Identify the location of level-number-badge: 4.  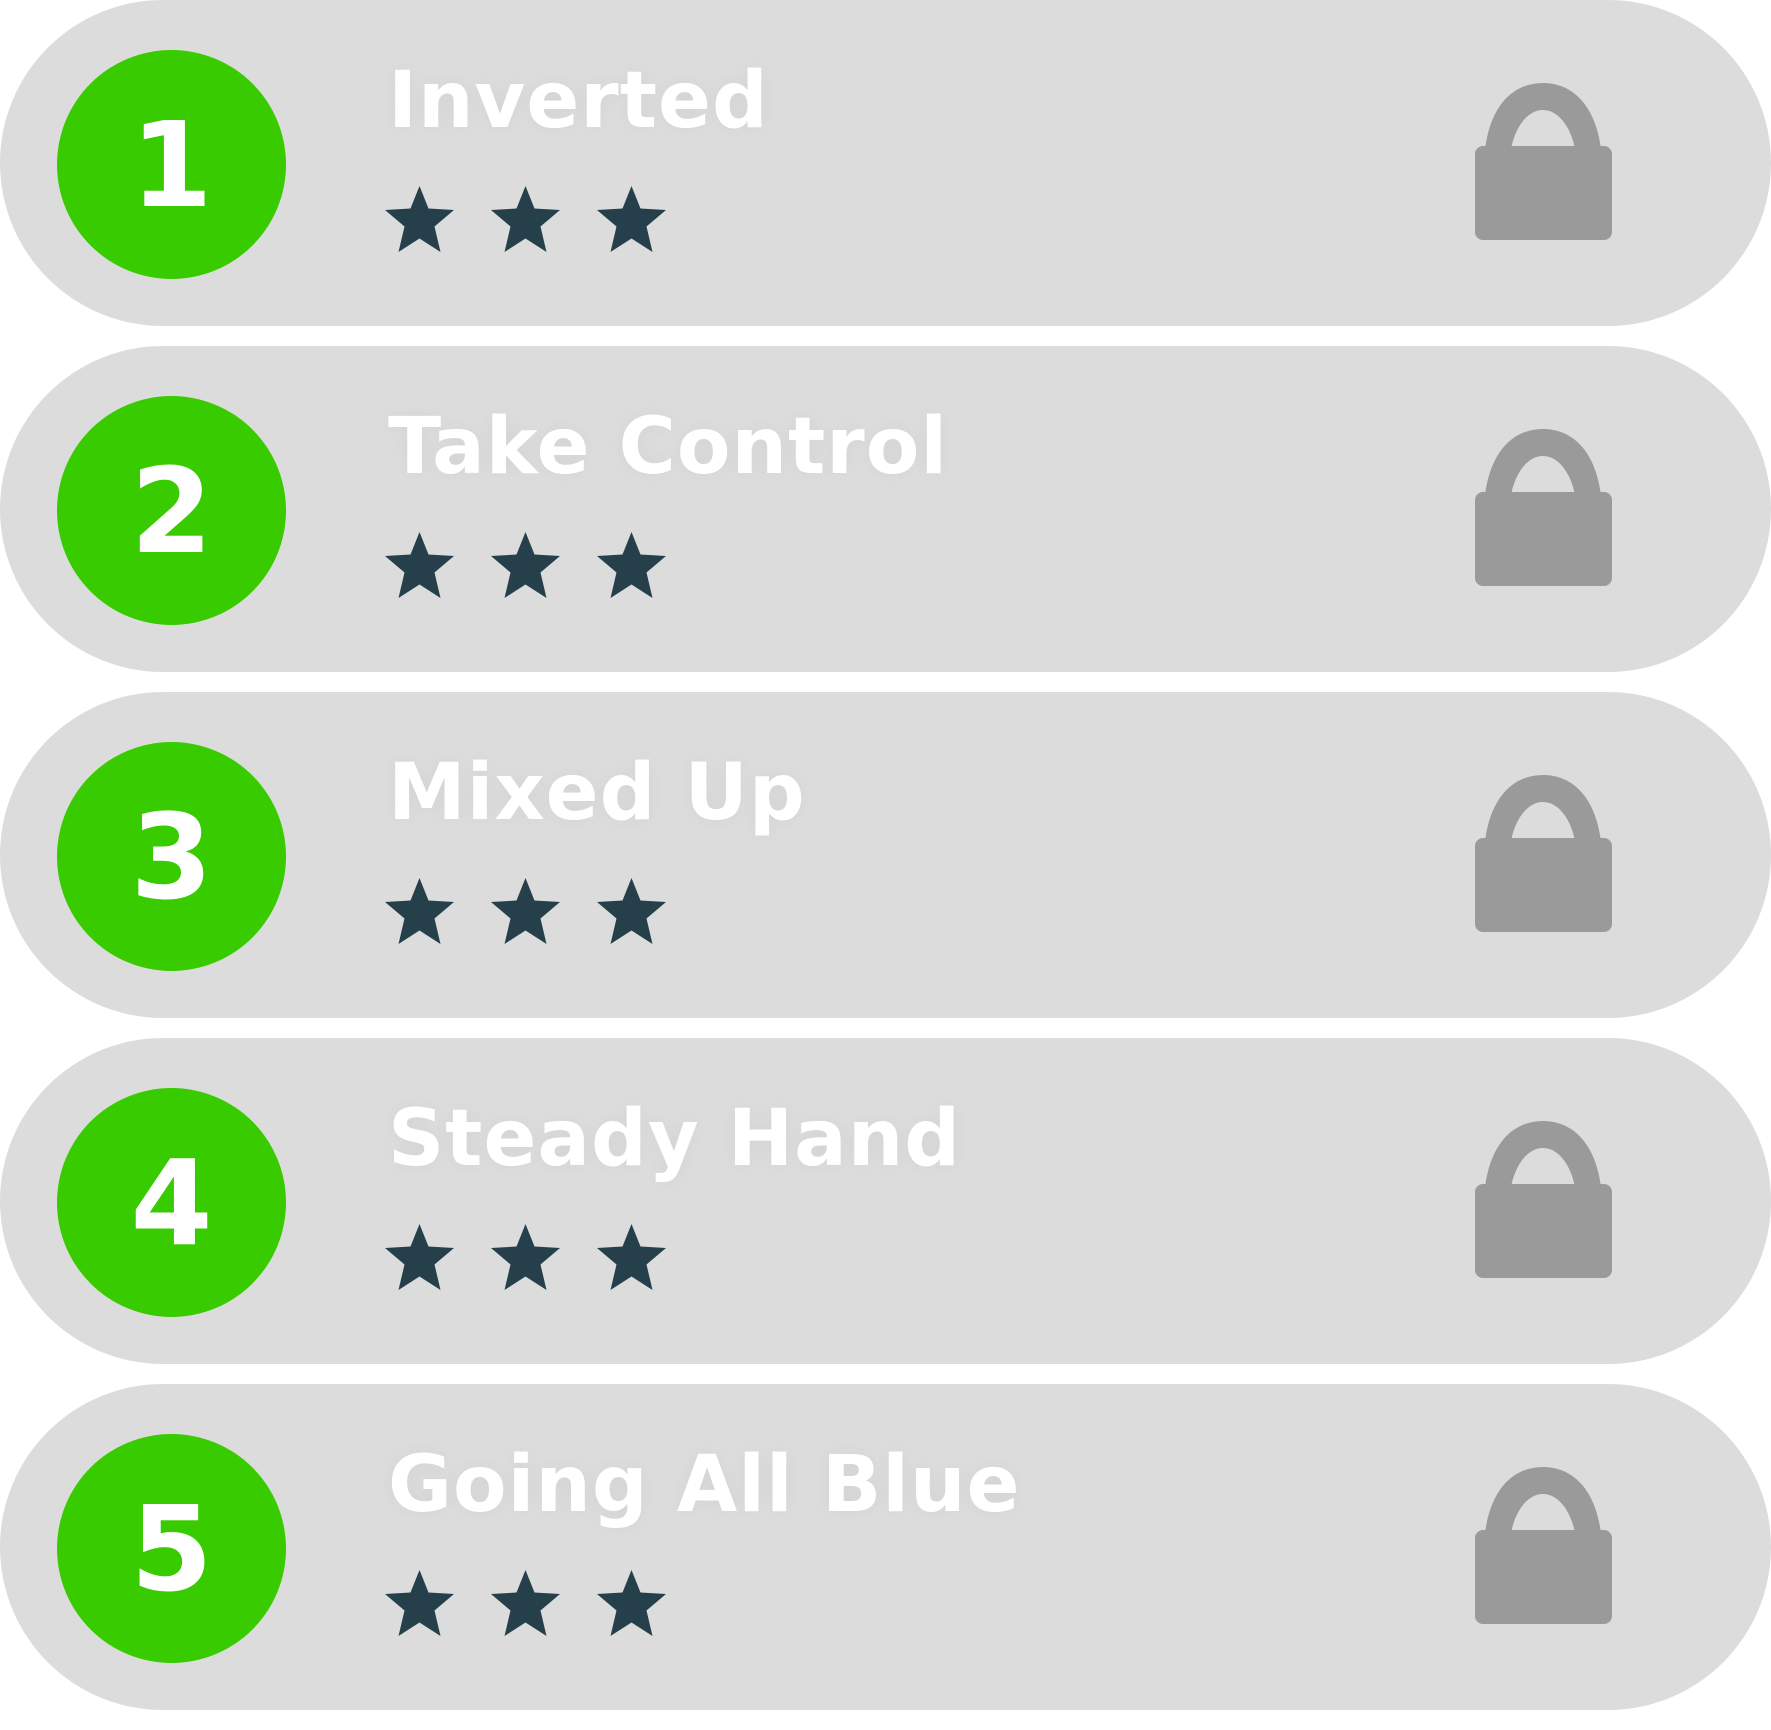
(171, 1202).